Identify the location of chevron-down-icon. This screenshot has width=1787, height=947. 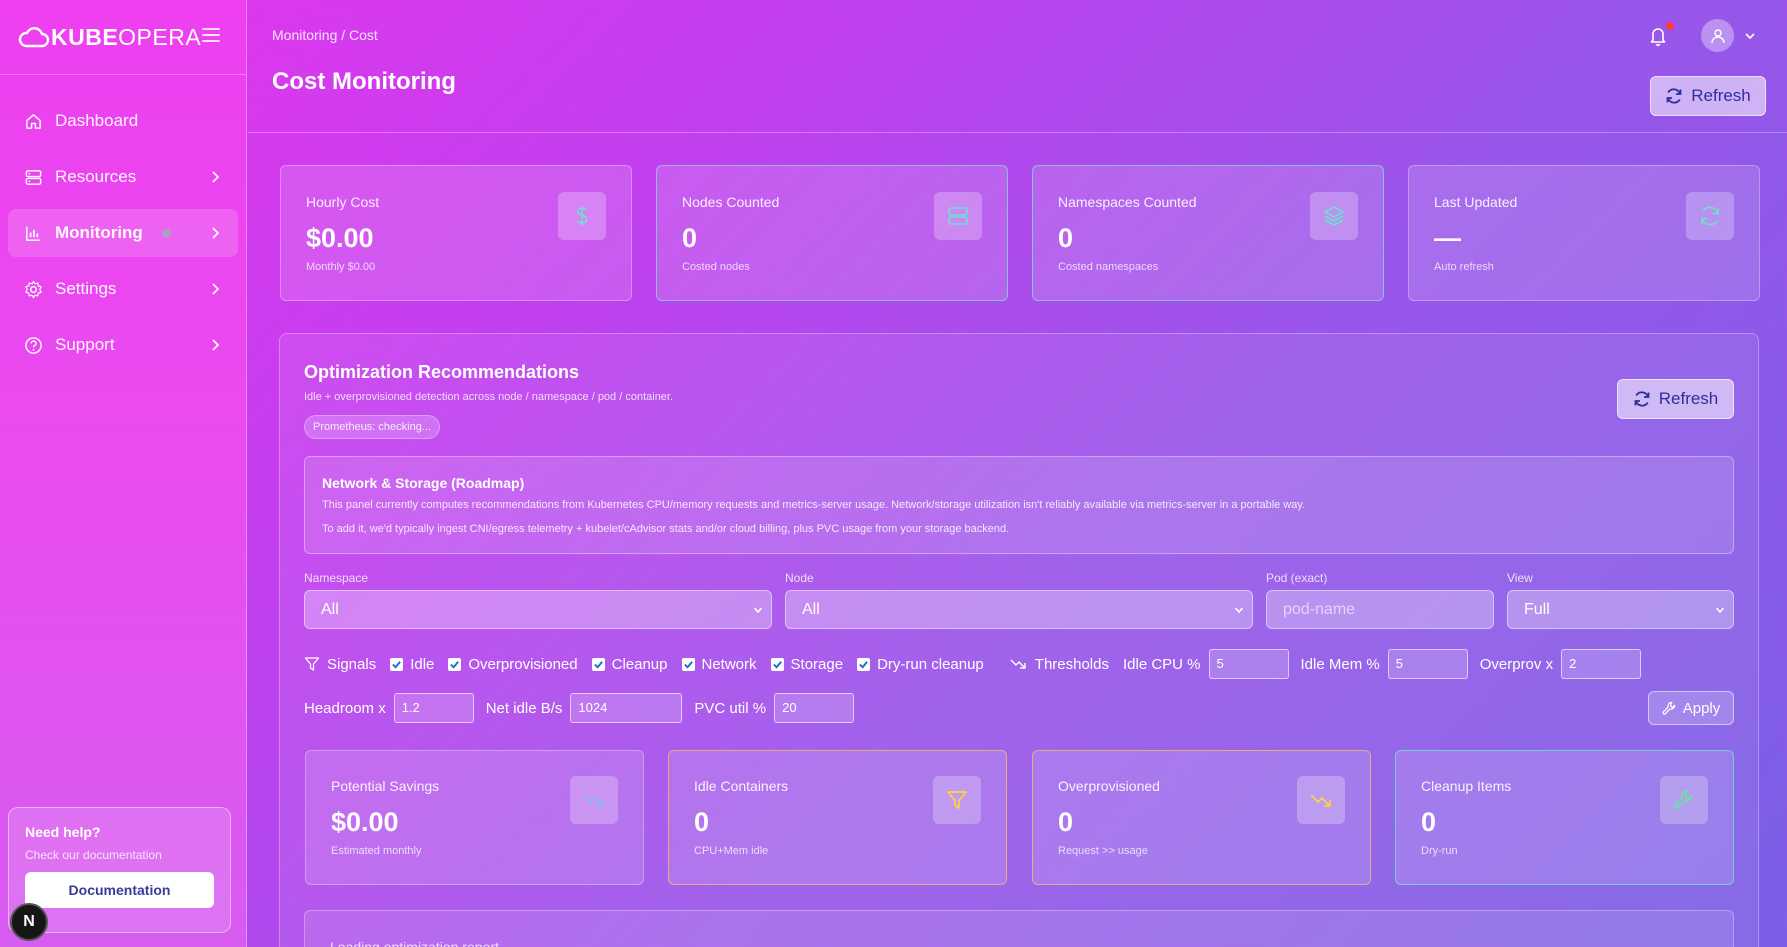
(1750, 36).